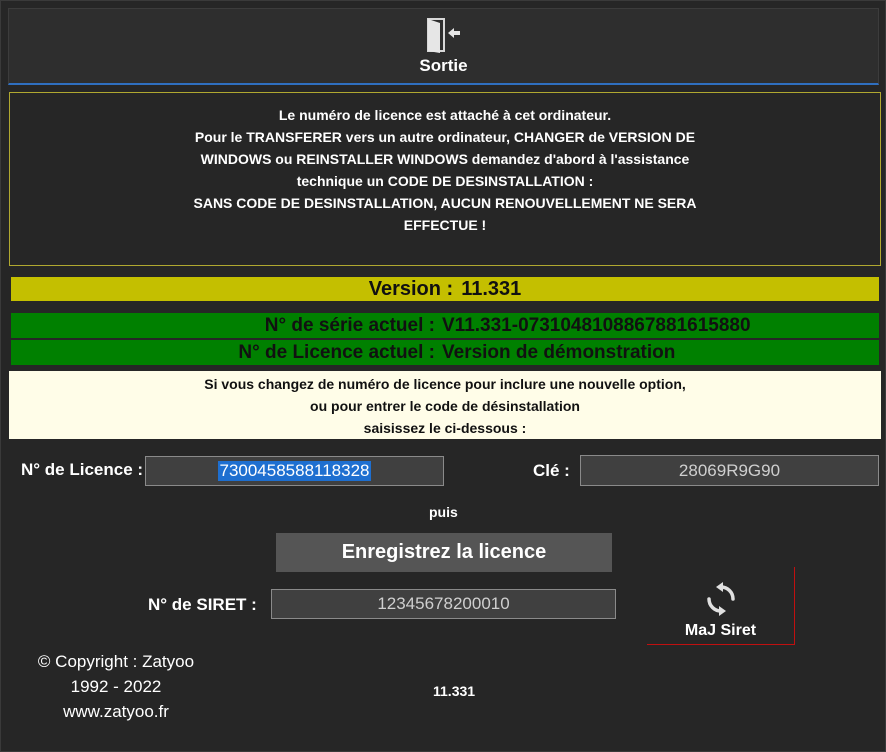 This screenshot has width=886, height=752. Describe the element at coordinates (443, 35) in the screenshot. I see `exit-door-icon` at that location.